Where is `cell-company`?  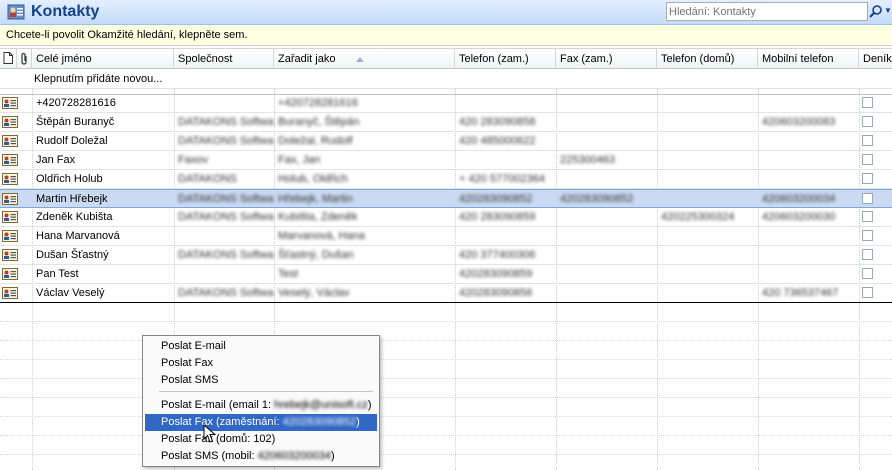
cell-company is located at coordinates (224, 274).